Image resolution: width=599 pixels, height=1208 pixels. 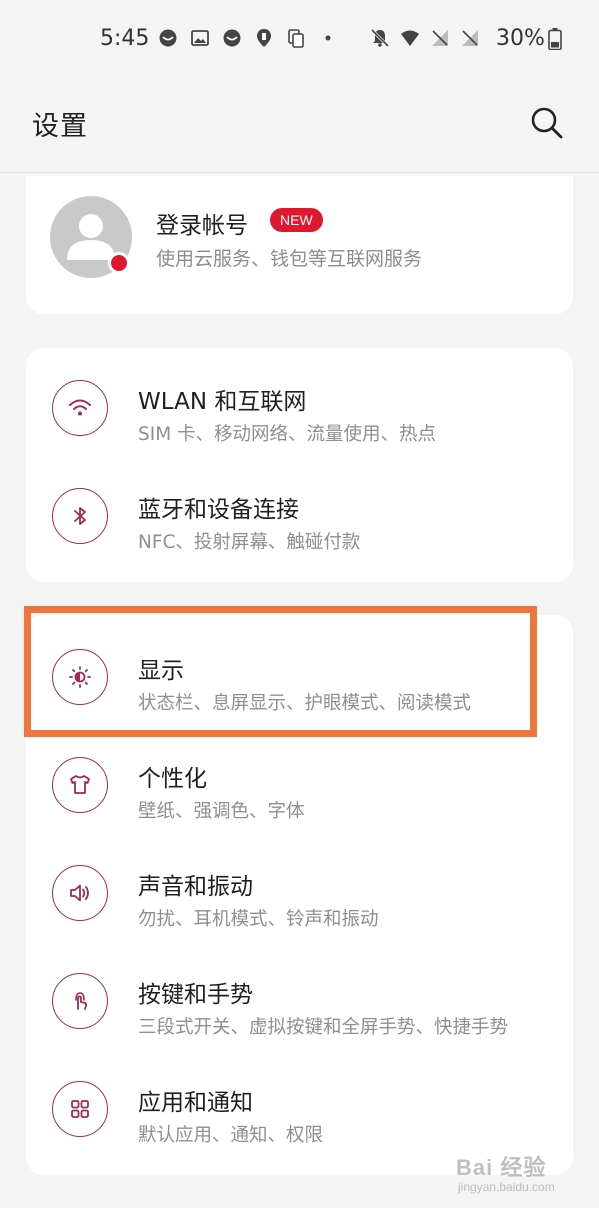 What do you see at coordinates (425, 38) in the screenshot?
I see `status-icons-right` at bounding box center [425, 38].